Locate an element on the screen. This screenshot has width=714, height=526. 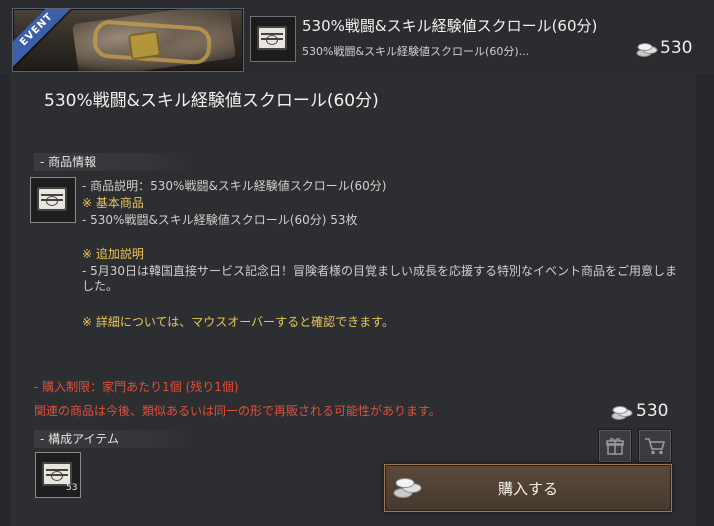
additional-info-note: ※ 追加説明 is located at coordinates (113, 254).